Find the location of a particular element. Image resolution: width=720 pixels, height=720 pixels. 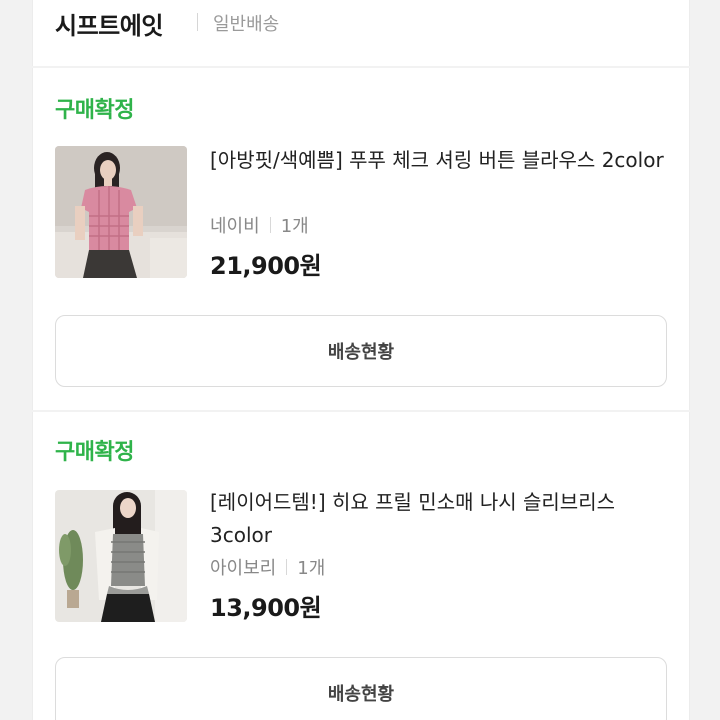

product-options: 네이비 1개 is located at coordinates (259, 225).